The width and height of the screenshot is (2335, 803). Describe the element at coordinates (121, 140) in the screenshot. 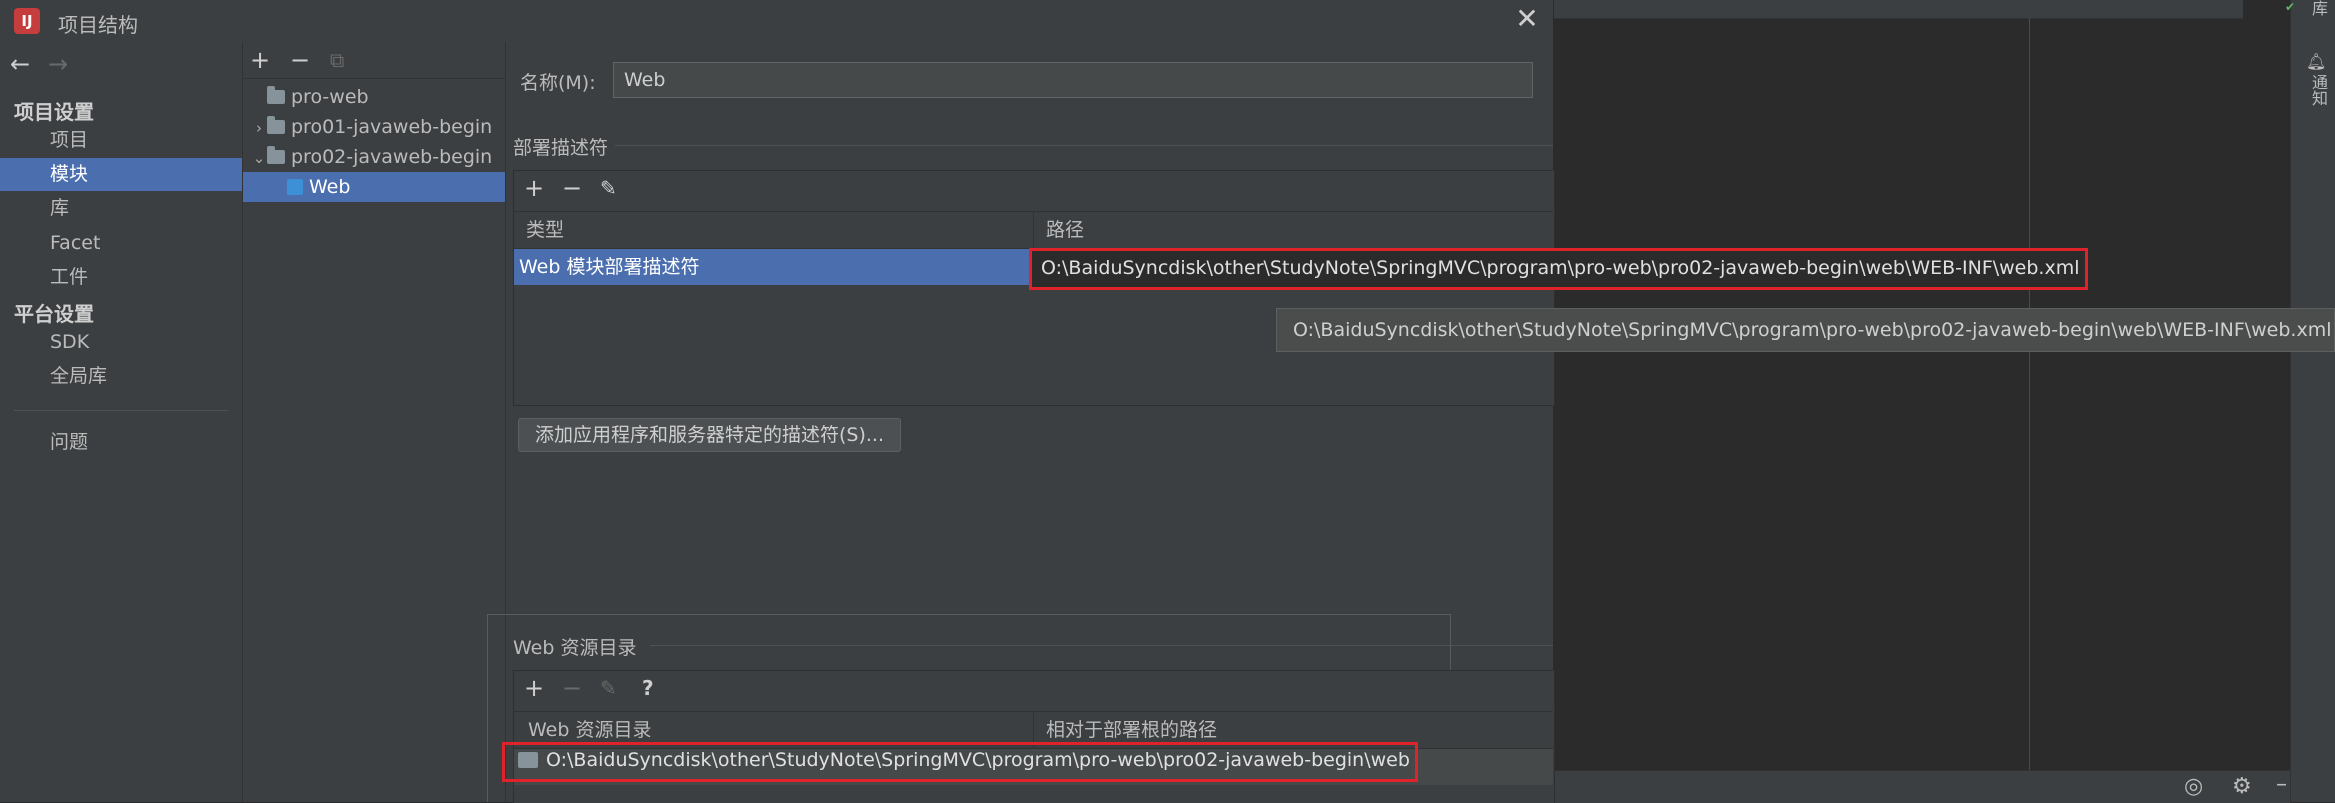

I see `nav-item-project: 项目` at that location.